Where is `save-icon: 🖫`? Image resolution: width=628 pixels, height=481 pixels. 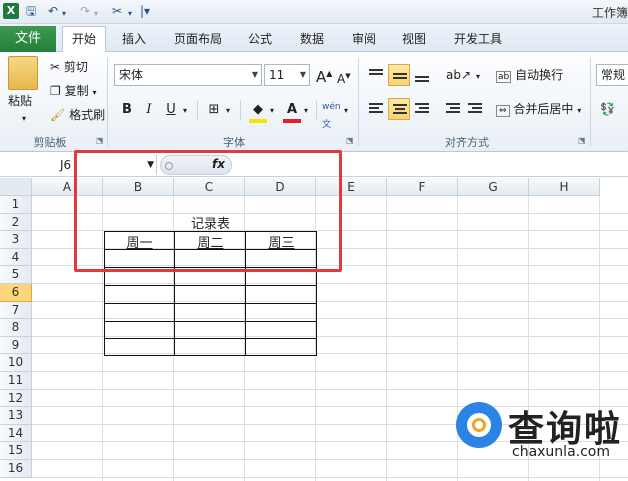 save-icon: 🖫 is located at coordinates (31, 11).